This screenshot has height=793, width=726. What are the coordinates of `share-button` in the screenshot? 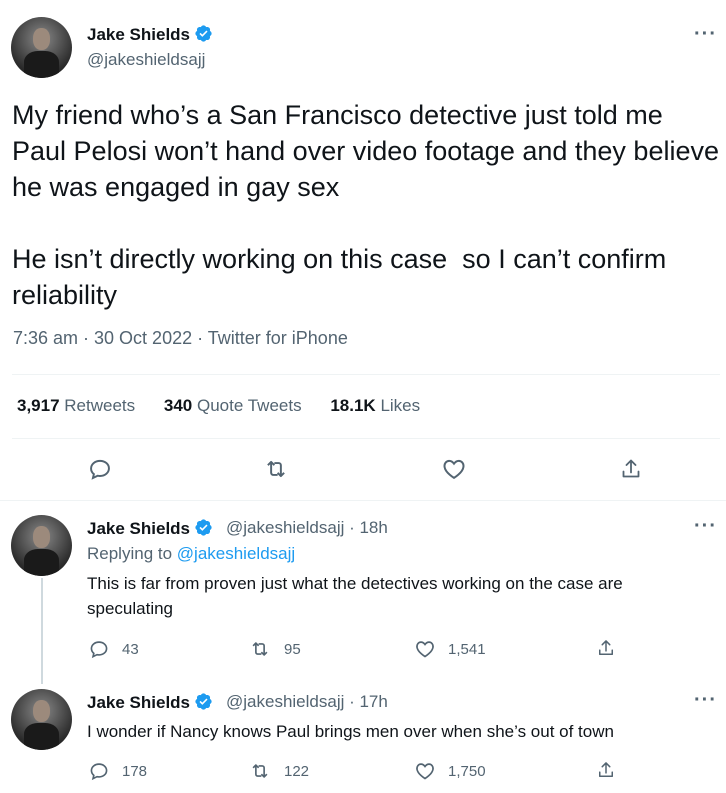 It's located at (631, 469).